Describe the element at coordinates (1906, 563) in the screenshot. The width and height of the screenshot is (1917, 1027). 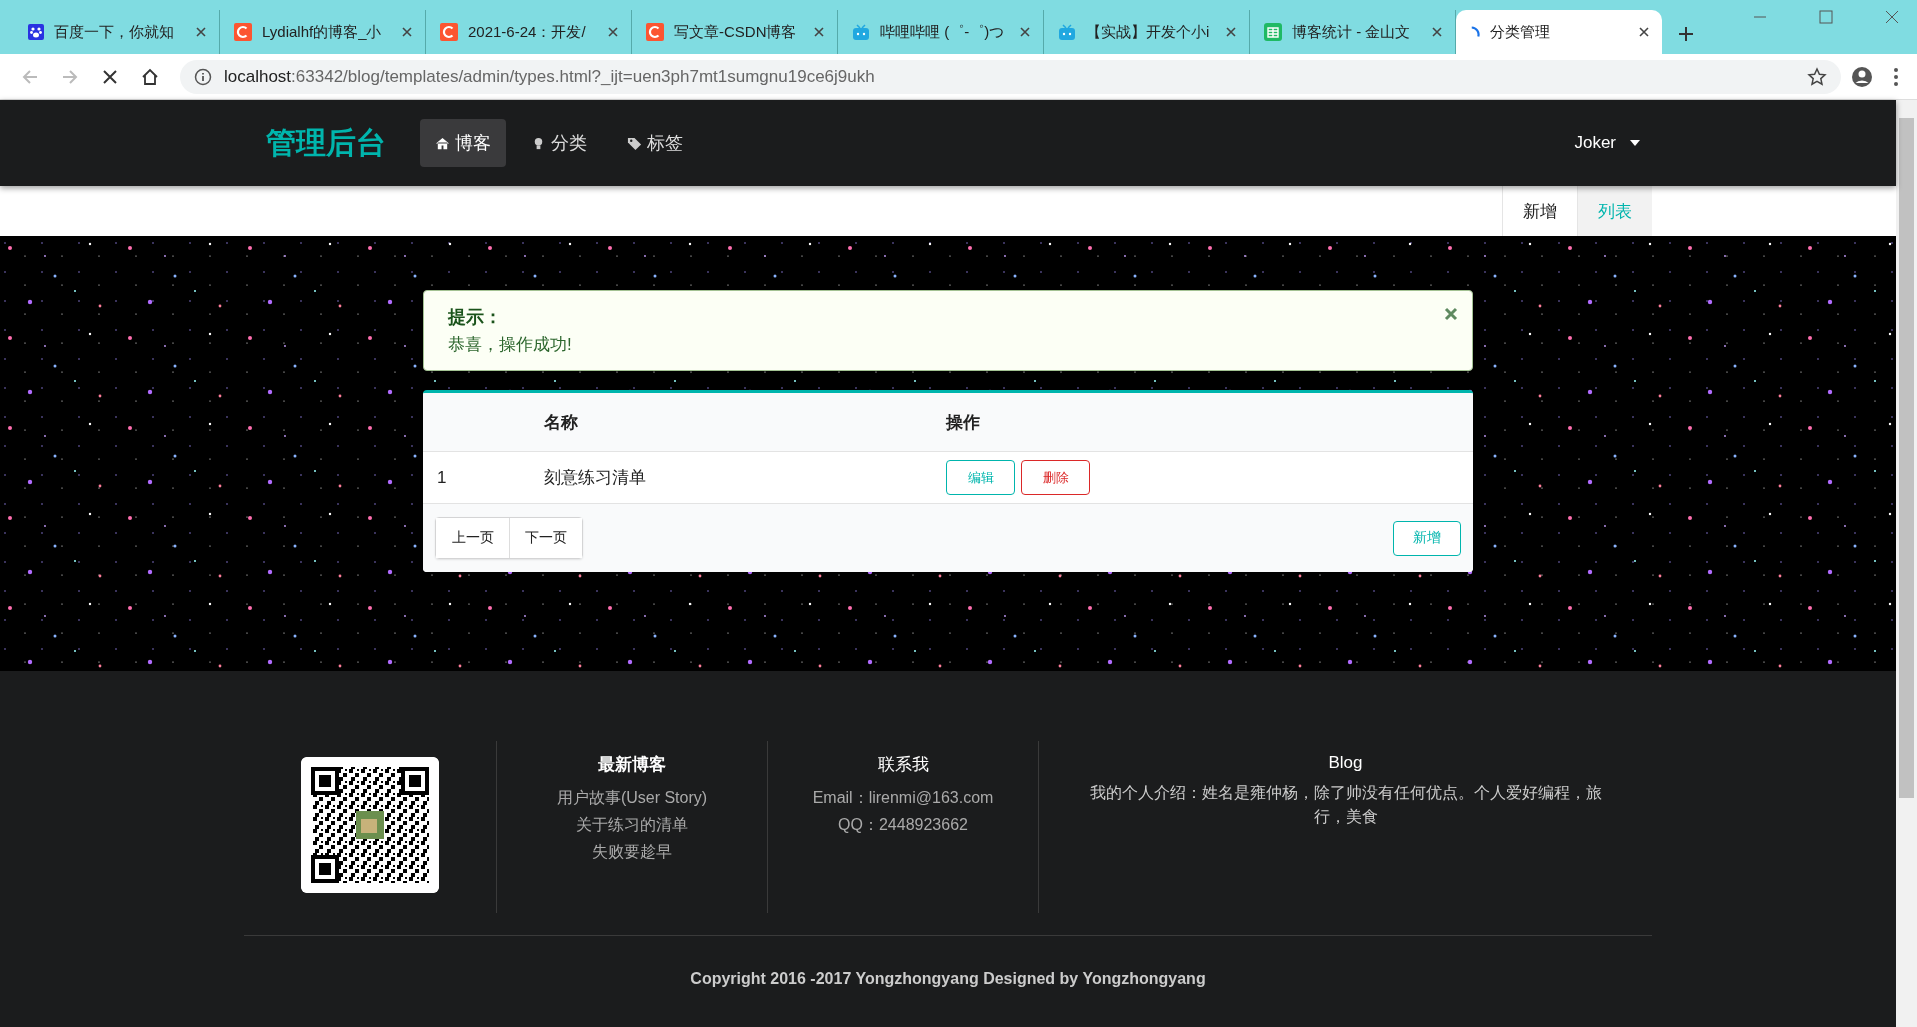
I see `scrollbar` at that location.